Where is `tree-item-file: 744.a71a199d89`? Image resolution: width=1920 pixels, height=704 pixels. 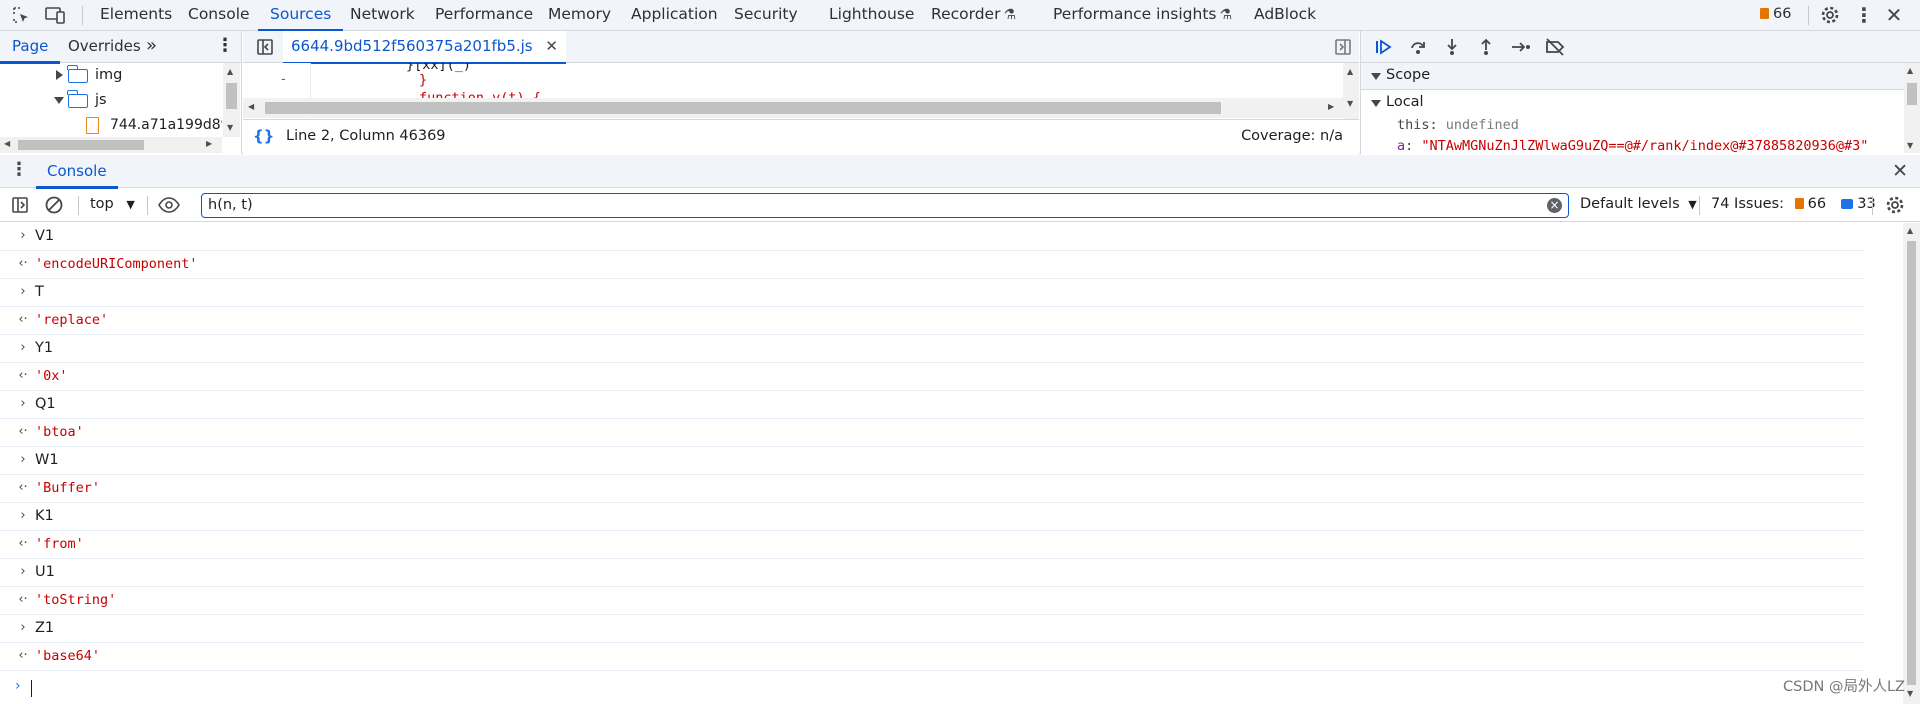
tree-item-file: 744.a71a199d89 is located at coordinates (111, 125).